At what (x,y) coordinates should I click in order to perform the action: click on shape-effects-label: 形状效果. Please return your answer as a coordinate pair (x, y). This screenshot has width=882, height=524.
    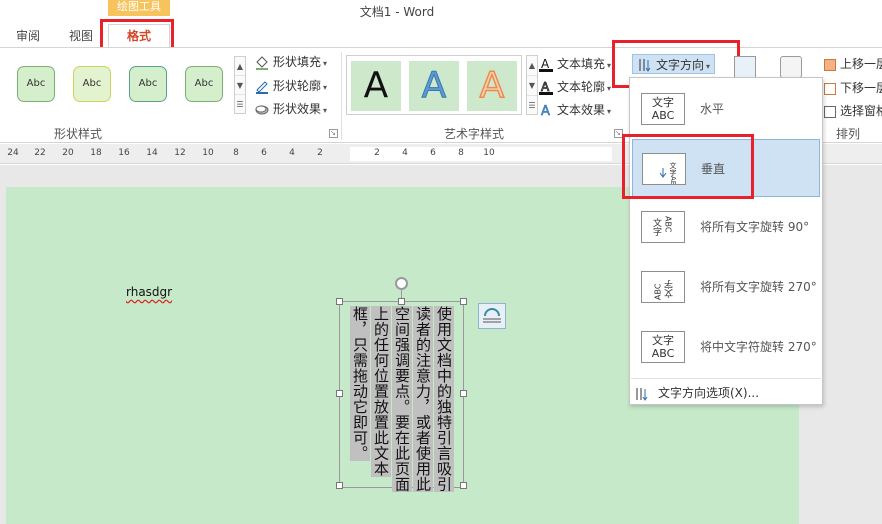
    Looking at the image, I should click on (297, 109).